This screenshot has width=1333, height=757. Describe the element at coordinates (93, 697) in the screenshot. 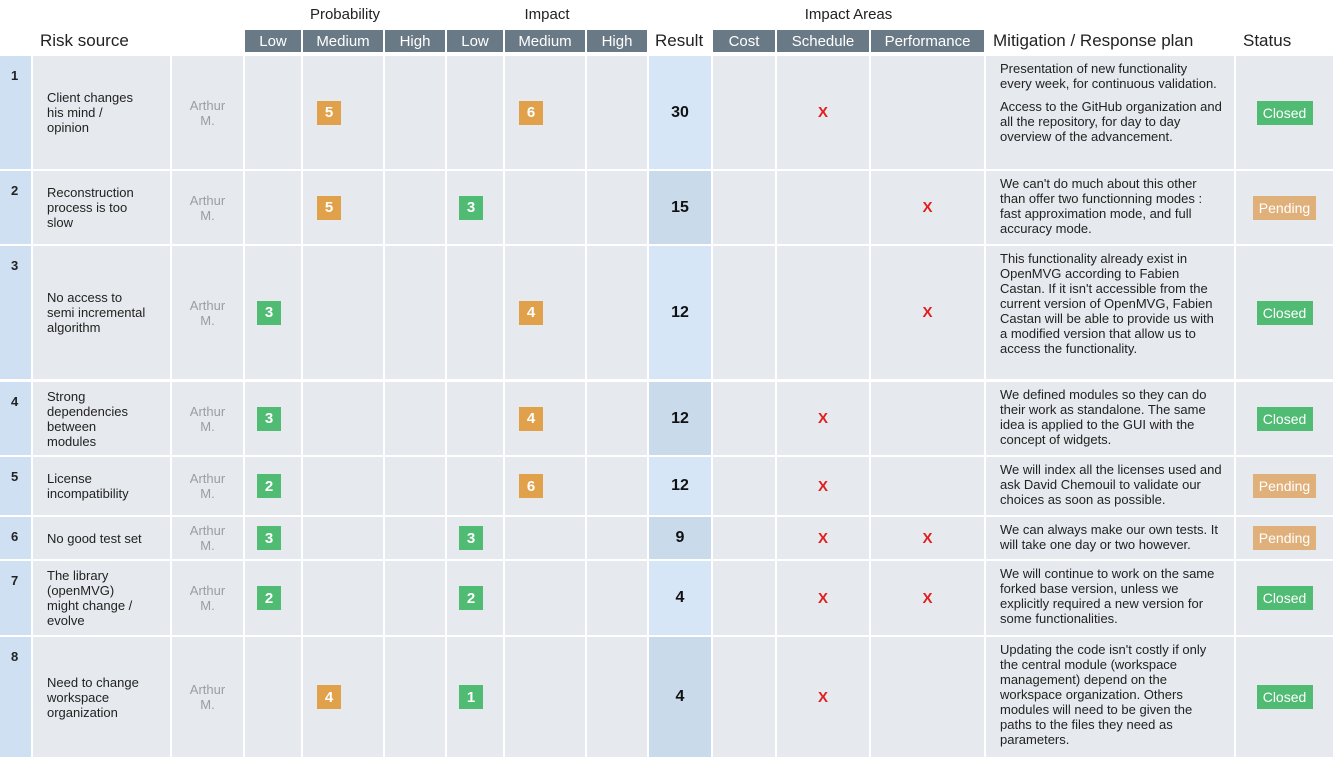

I see `risk-source-text: Need to change workspace organization` at that location.